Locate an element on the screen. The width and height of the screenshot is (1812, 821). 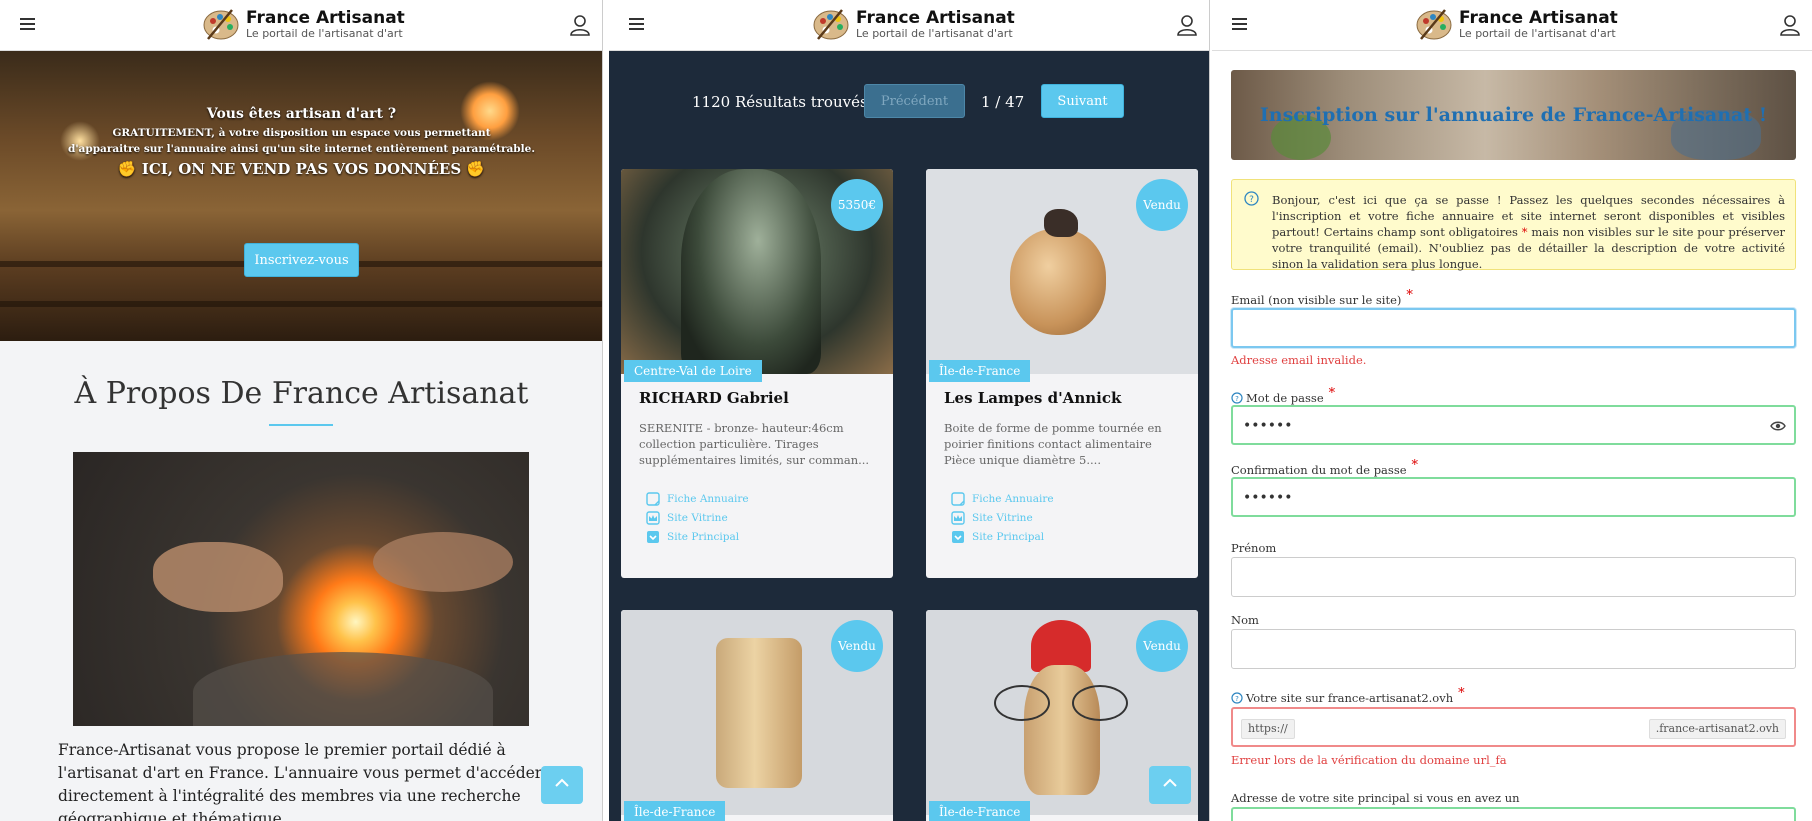
card-title: Les Lampes d'Annick is located at coordinates (1032, 398).